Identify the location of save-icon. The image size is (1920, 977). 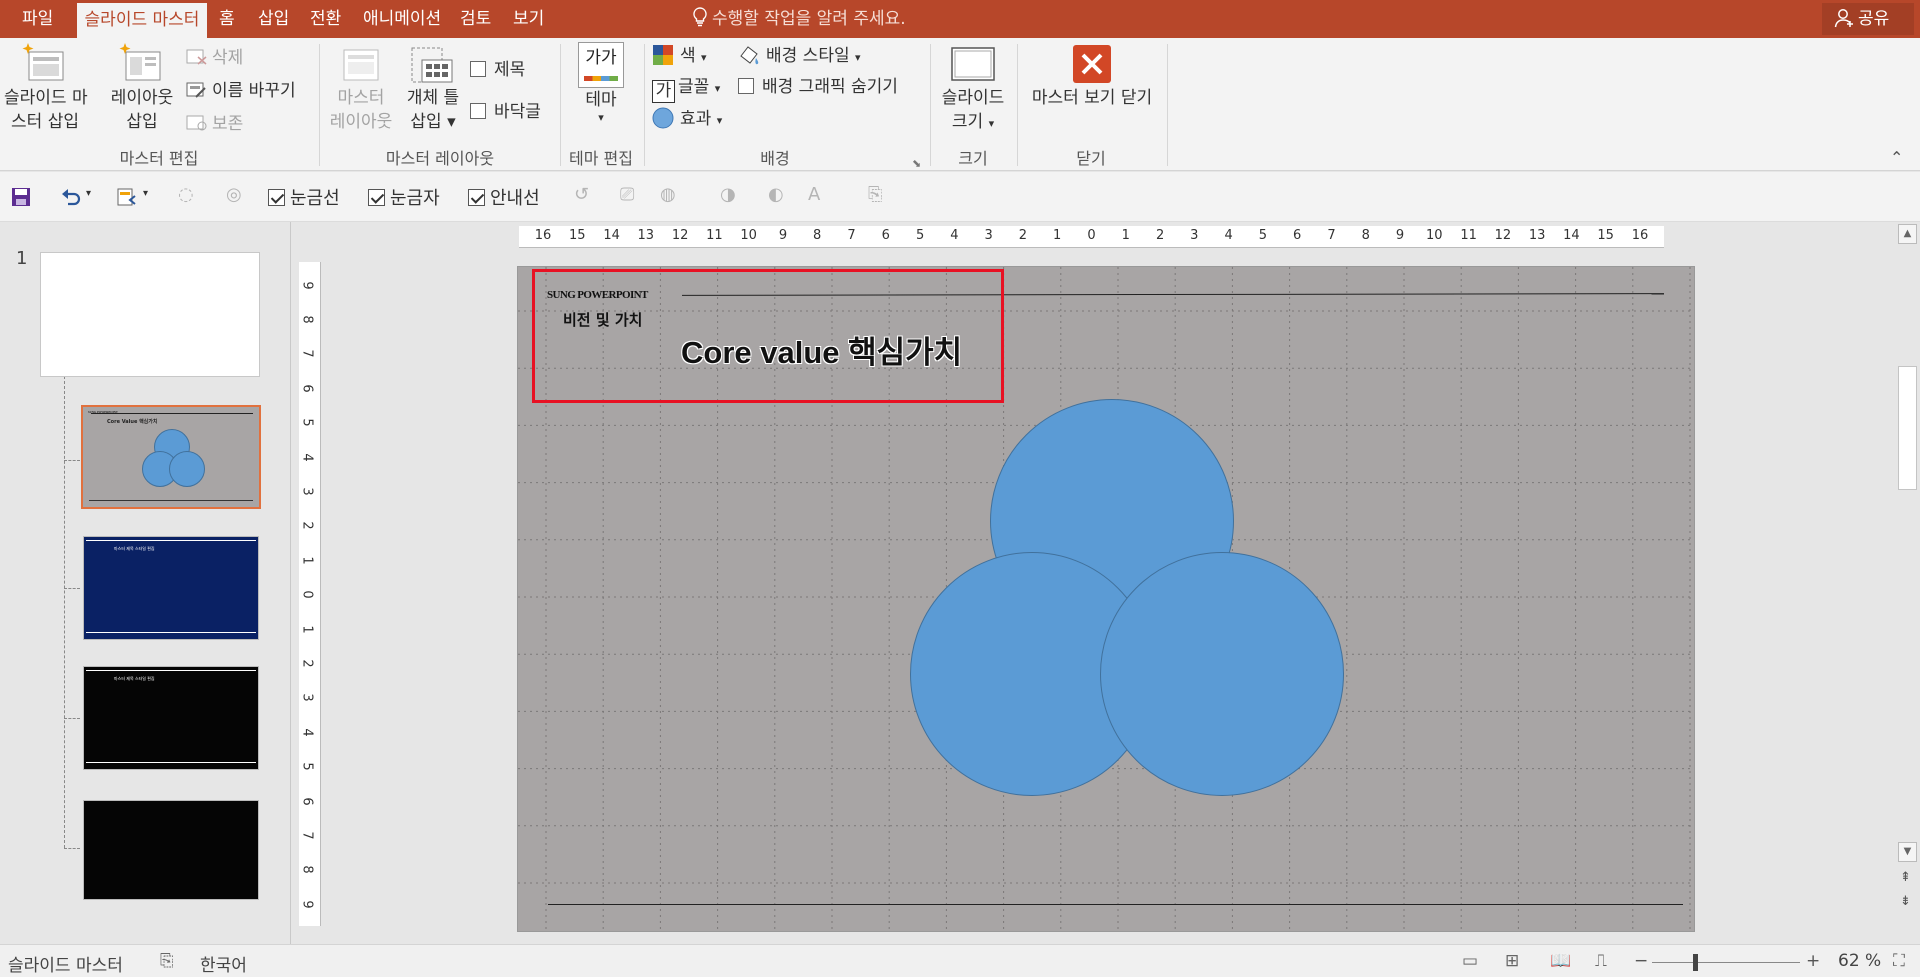
(21, 197).